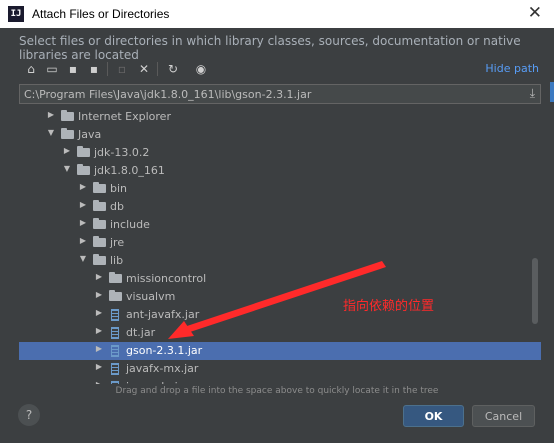 The width and height of the screenshot is (554, 443). Describe the element at coordinates (90, 134) in the screenshot. I see `tree-item-label: Java` at that location.